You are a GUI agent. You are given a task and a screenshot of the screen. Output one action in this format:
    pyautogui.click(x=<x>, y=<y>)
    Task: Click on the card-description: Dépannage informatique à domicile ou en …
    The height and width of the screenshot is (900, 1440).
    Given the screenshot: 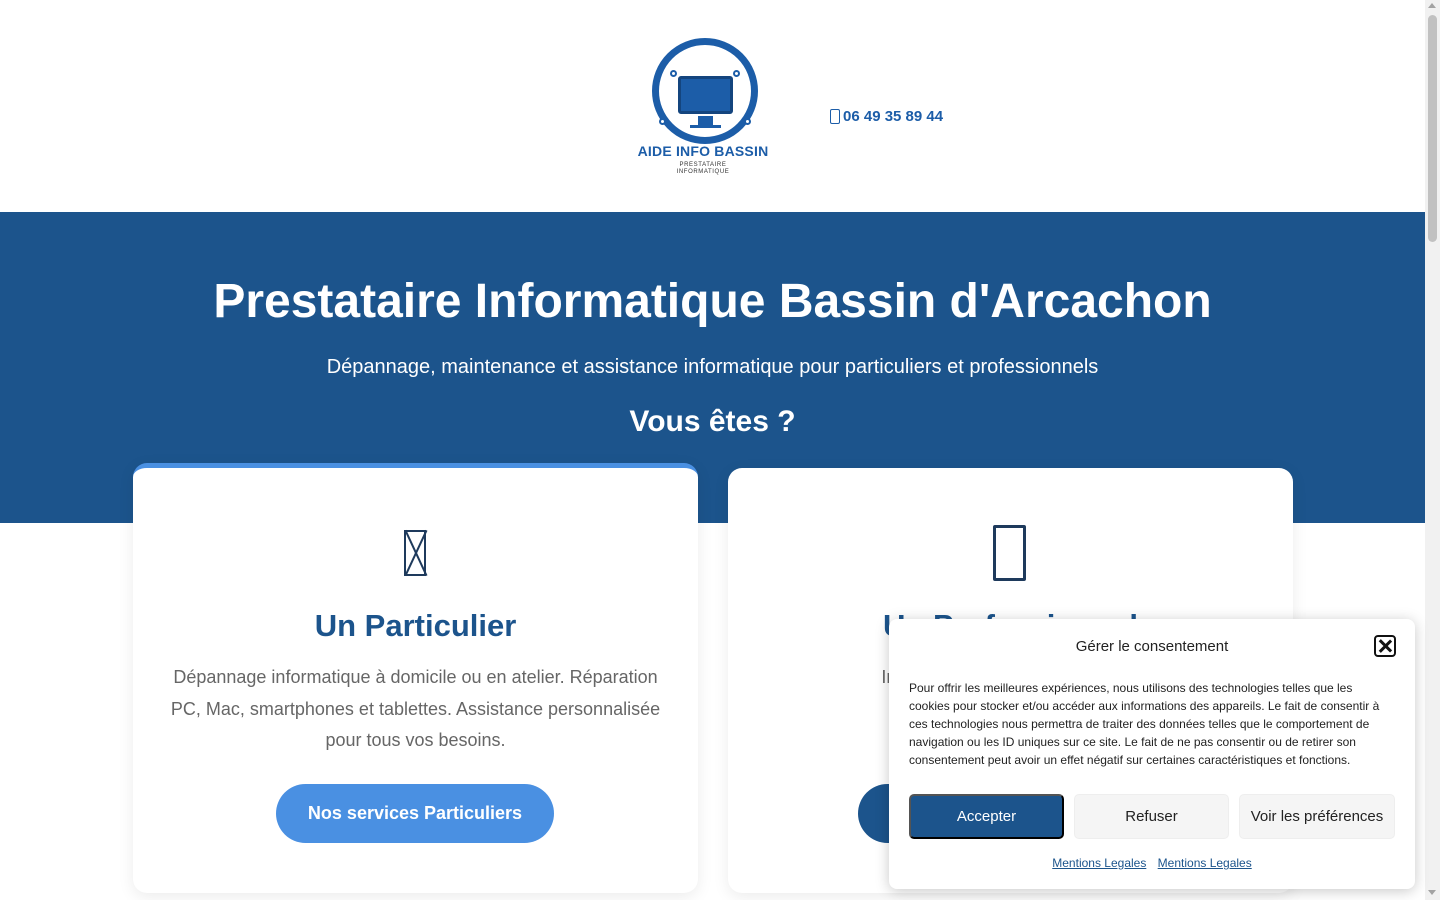 What is the action you would take?
    pyautogui.click(x=415, y=708)
    